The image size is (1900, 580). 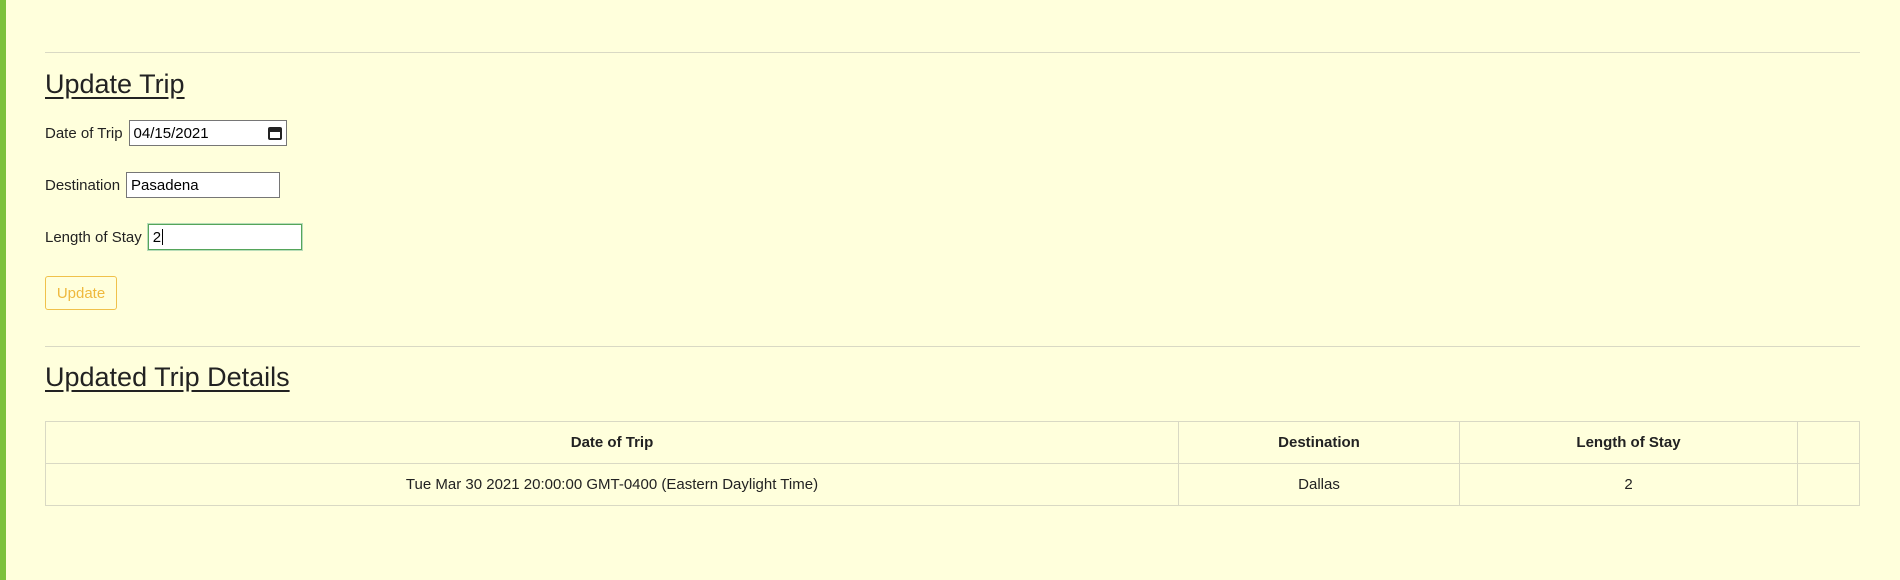 What do you see at coordinates (81, 293) in the screenshot?
I see `update-button: Update` at bounding box center [81, 293].